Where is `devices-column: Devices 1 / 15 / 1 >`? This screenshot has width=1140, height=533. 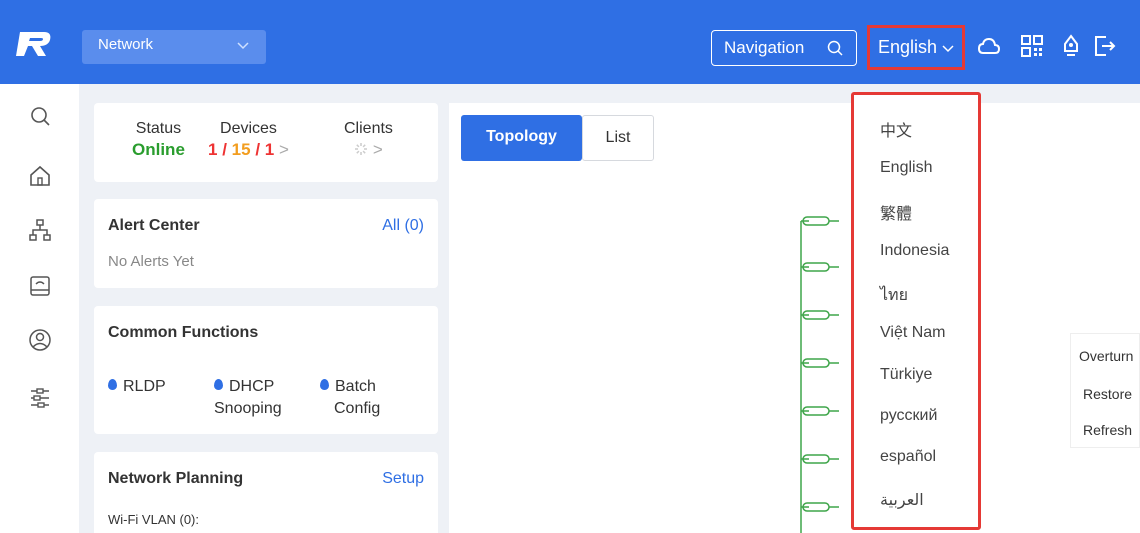
devices-column: Devices 1 / 15 / 1 > is located at coordinates (248, 140).